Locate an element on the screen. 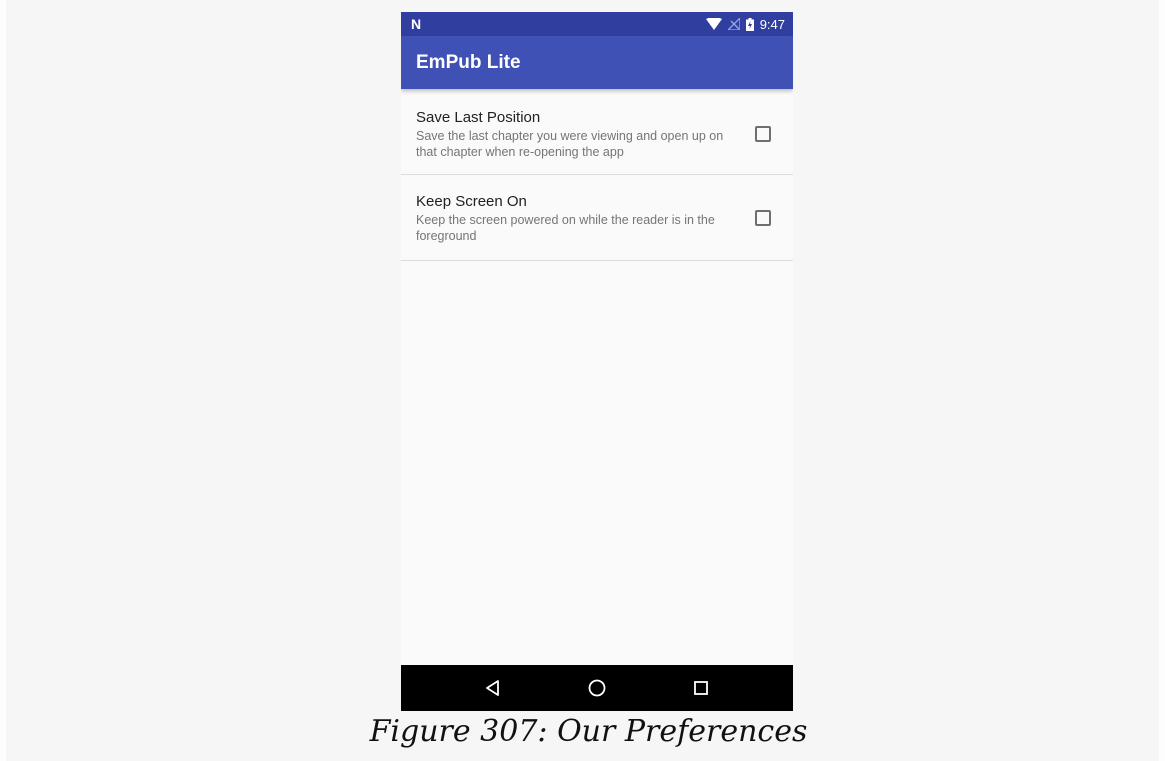  no-signal-icon is located at coordinates (733, 24).